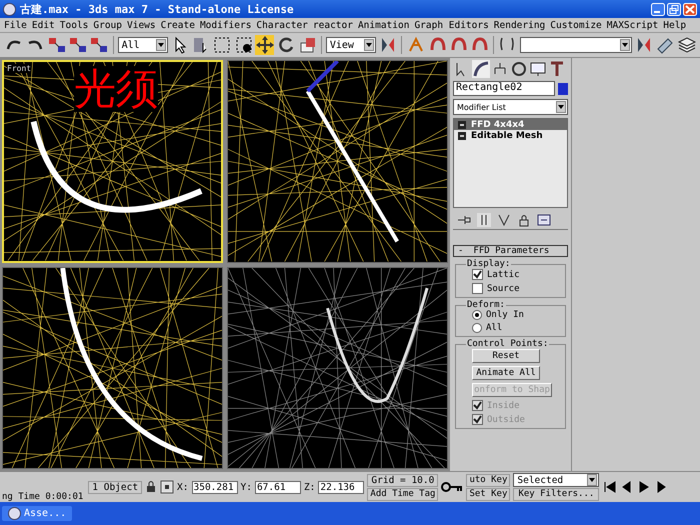  Describe the element at coordinates (74, 25) in the screenshot. I see `menu-item: Tools` at that location.